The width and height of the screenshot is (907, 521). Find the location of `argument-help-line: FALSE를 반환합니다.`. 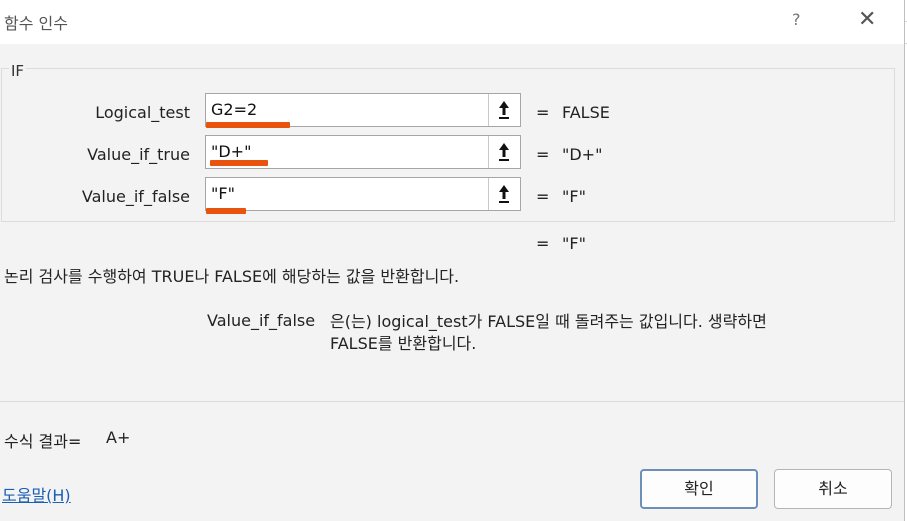

argument-help-line: FALSE를 반환합니다. is located at coordinates (403, 343).